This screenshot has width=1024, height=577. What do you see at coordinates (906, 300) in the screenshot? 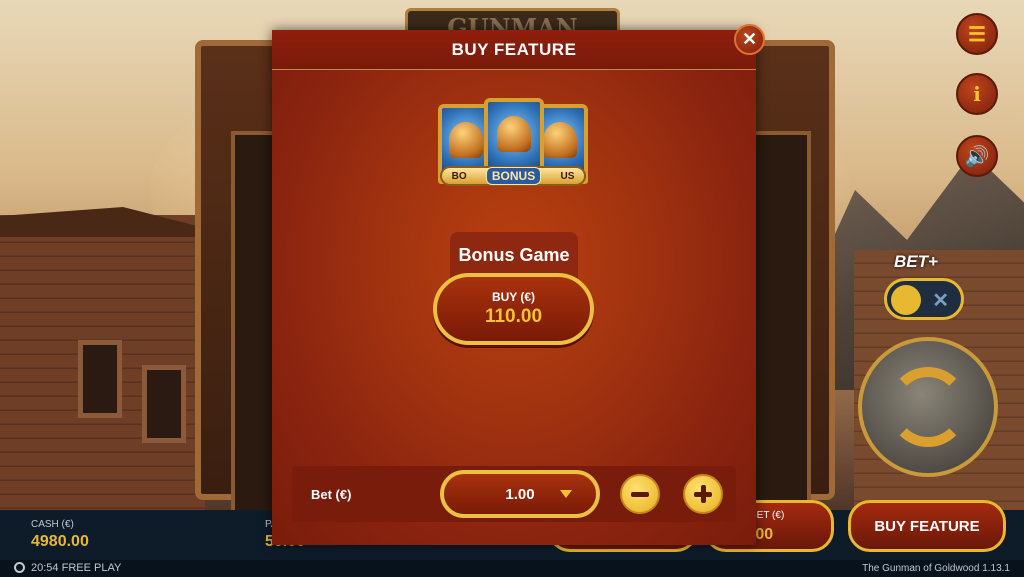
I see `toggle-knob` at bounding box center [906, 300].